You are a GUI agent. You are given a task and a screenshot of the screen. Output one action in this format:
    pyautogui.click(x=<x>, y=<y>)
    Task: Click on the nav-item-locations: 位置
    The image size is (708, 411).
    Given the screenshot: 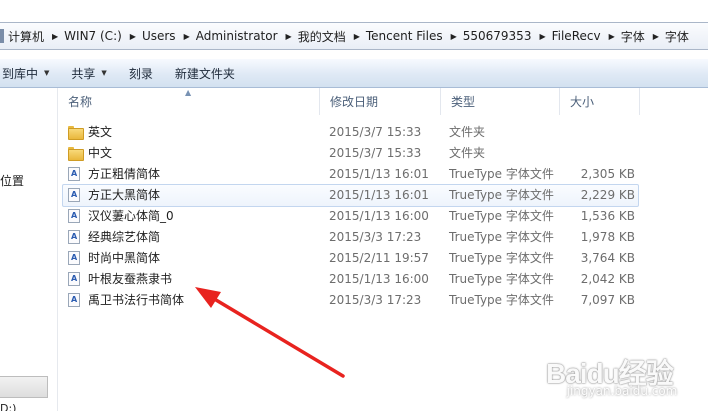 What is the action you would take?
    pyautogui.click(x=12, y=180)
    